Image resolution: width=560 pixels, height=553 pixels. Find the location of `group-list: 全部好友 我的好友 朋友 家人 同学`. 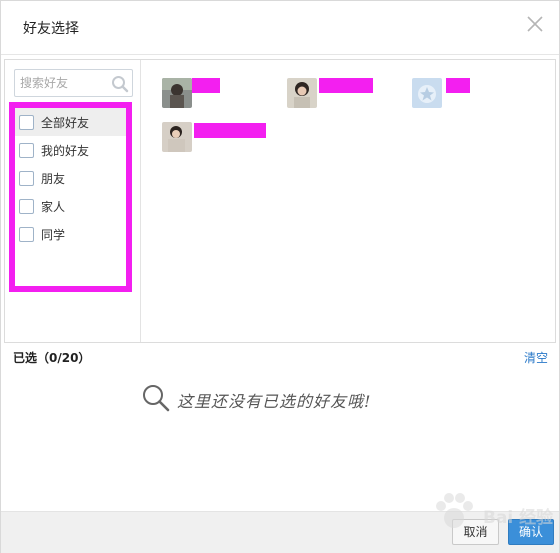

group-list: 全部好友 我的好友 朋友 家人 同学 is located at coordinates (70, 197).